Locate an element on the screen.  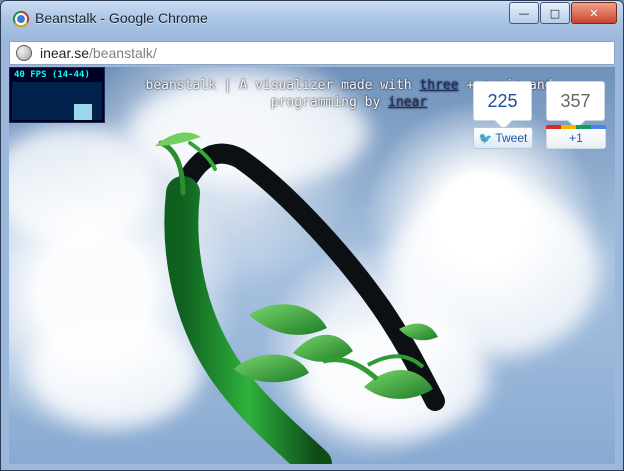
tweet-label: Tweet is located at coordinates (511, 138).